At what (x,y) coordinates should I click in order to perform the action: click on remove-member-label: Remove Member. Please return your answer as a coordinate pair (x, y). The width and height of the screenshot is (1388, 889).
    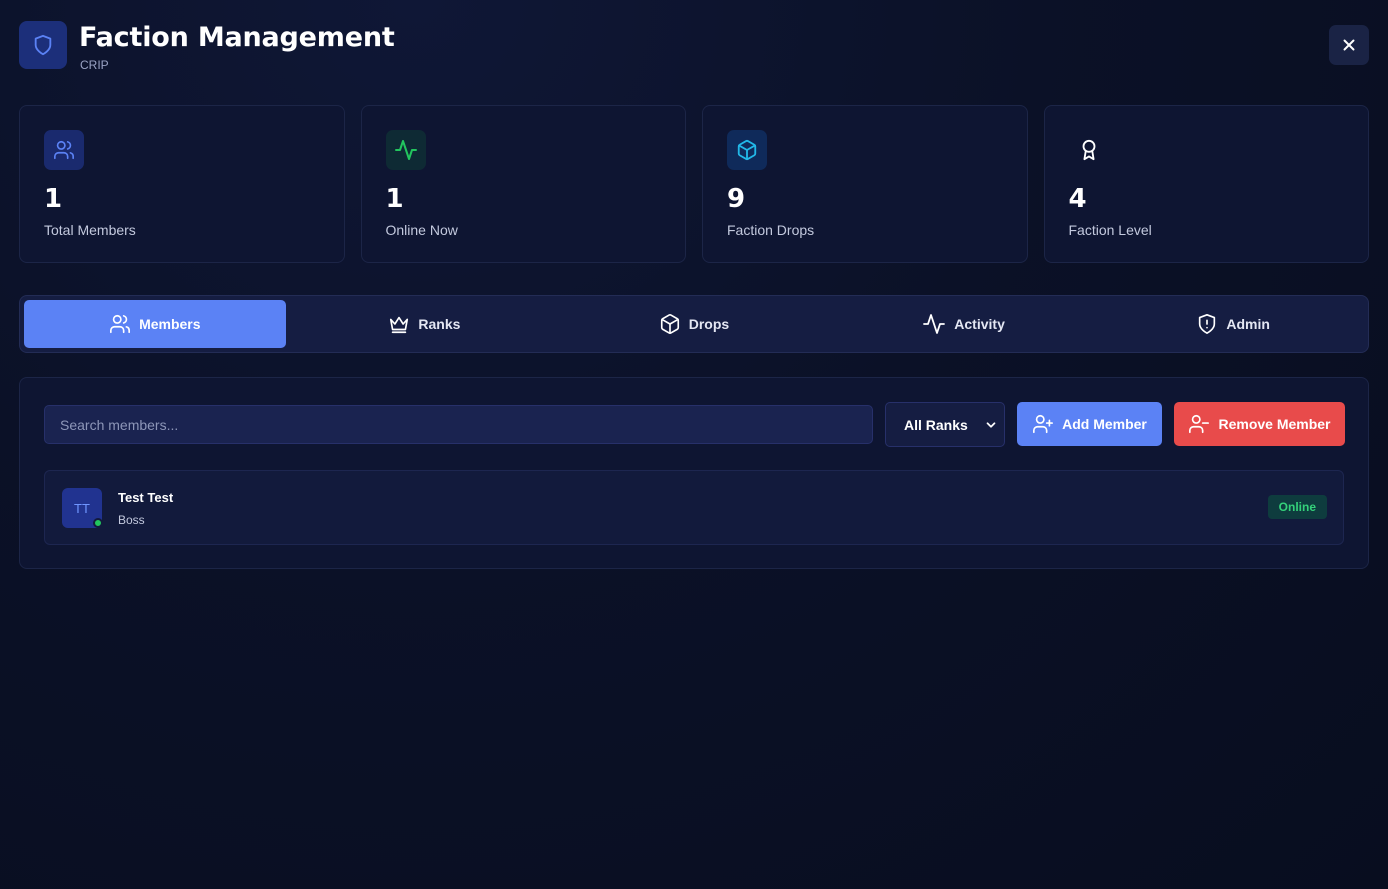
    Looking at the image, I should click on (1274, 424).